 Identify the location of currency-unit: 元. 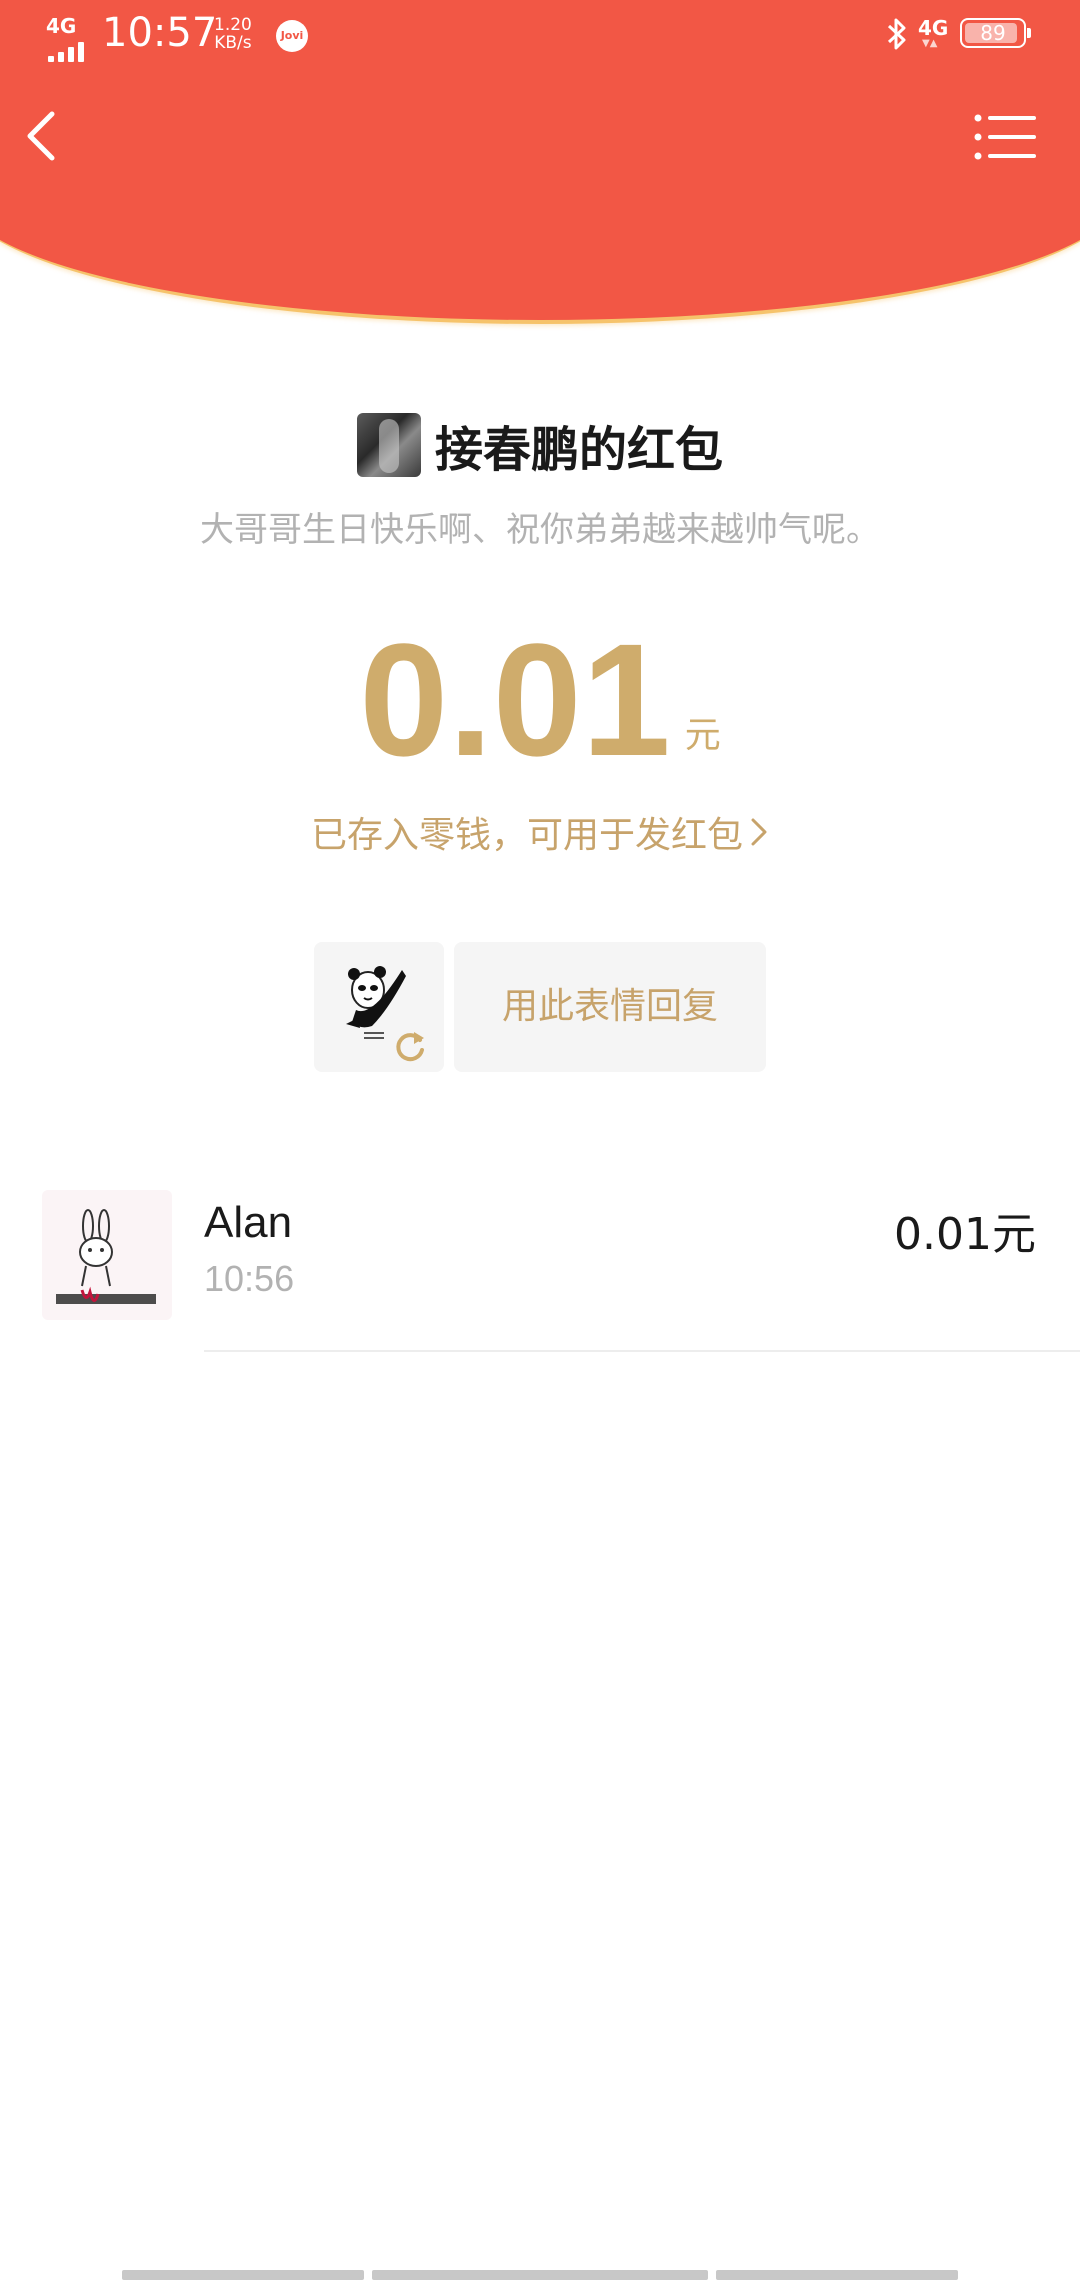
(702, 735).